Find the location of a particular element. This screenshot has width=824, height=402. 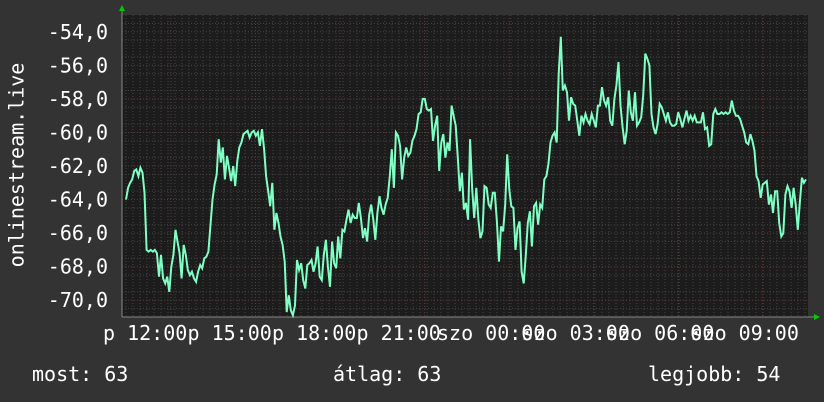

y-axis-label: onlinestream.live is located at coordinates (17, 165).